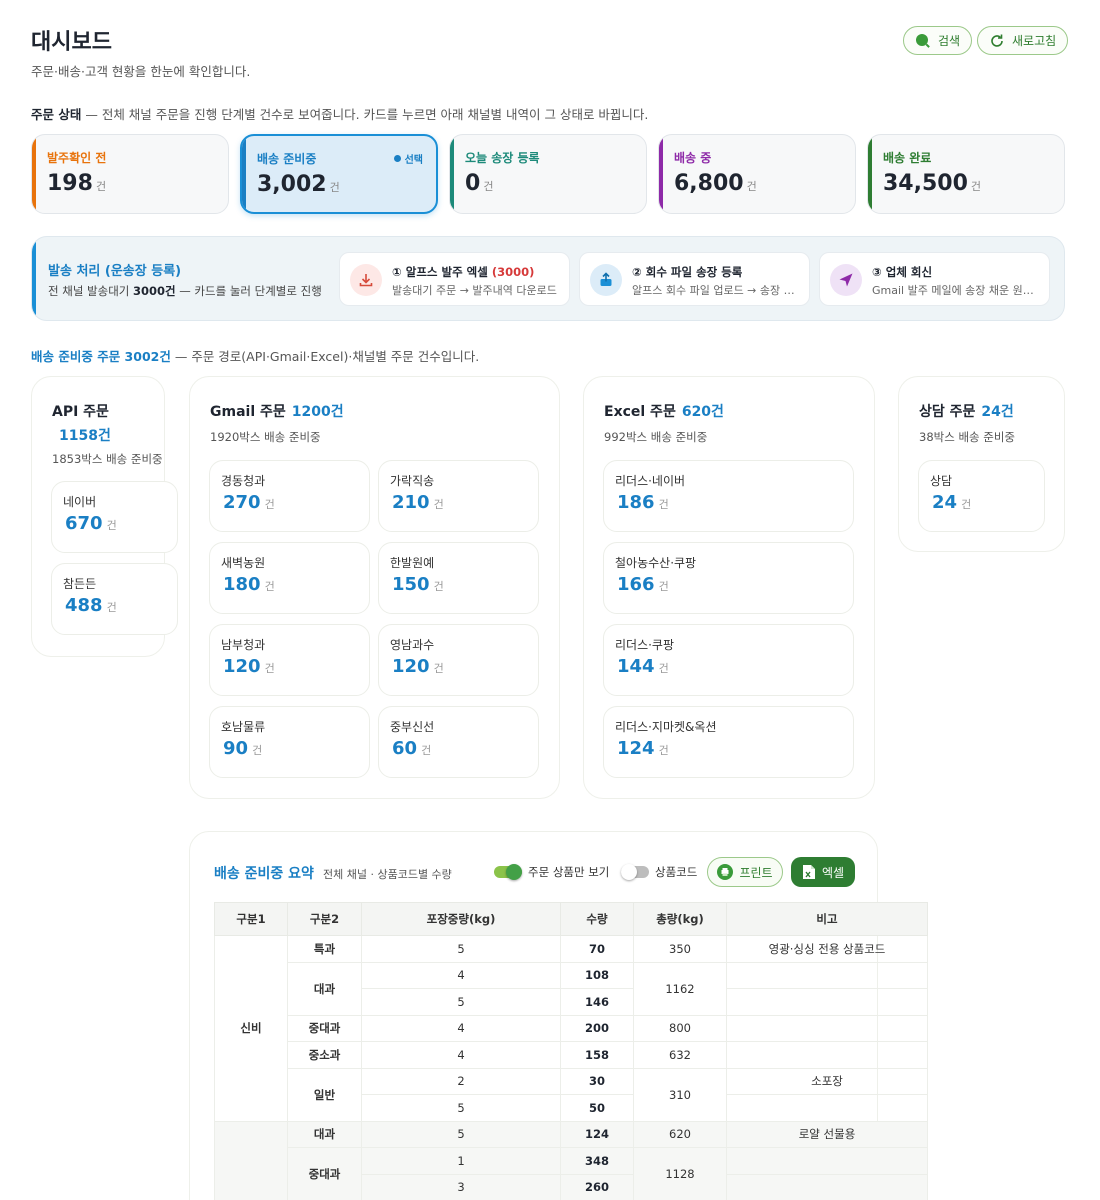 This screenshot has width=1100, height=1200. I want to click on status-card: 배송 완료 34,500 건, so click(966, 174).